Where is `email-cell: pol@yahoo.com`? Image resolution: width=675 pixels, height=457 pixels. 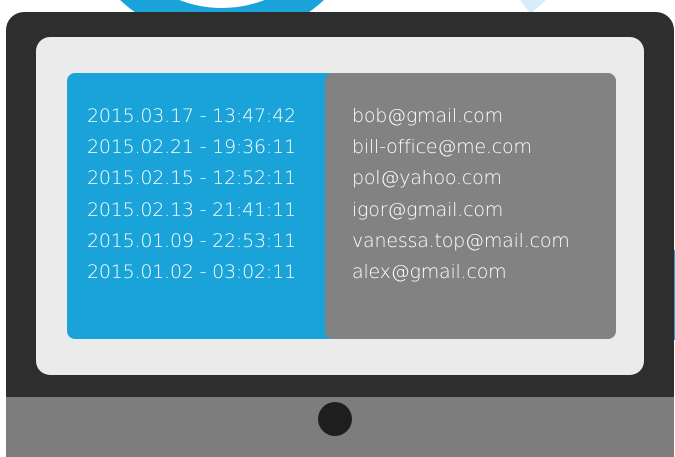 email-cell: pol@yahoo.com is located at coordinates (427, 178).